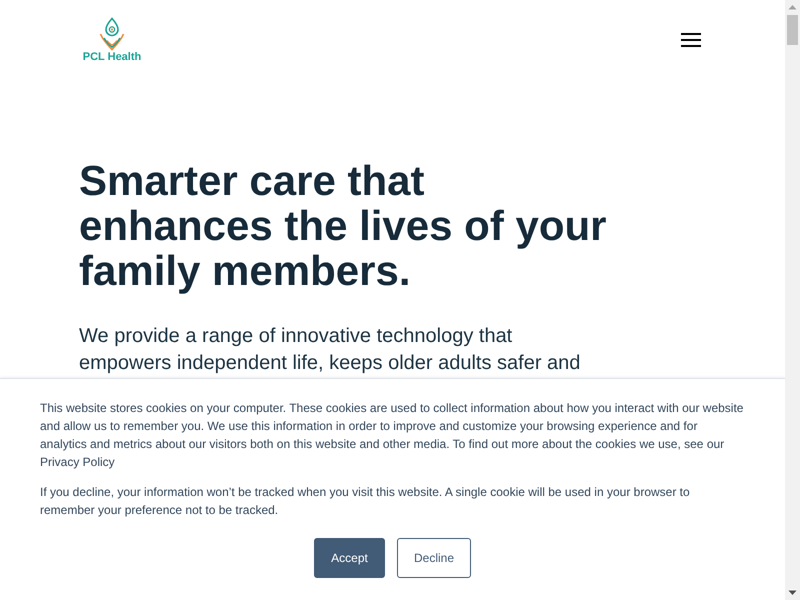 The height and width of the screenshot is (600, 800). Describe the element at coordinates (392, 435) in the screenshot. I see `cookie-message: This website stores cookies on your computer. These cookies are used to collect information about how you interact with our website and allow us to remember you. We use this information in order to improve and customize your browsing experience and for analytics and metrics about our visitors both on this website and other media. To find out more about the cookies we use, see our Privacy Policy` at that location.